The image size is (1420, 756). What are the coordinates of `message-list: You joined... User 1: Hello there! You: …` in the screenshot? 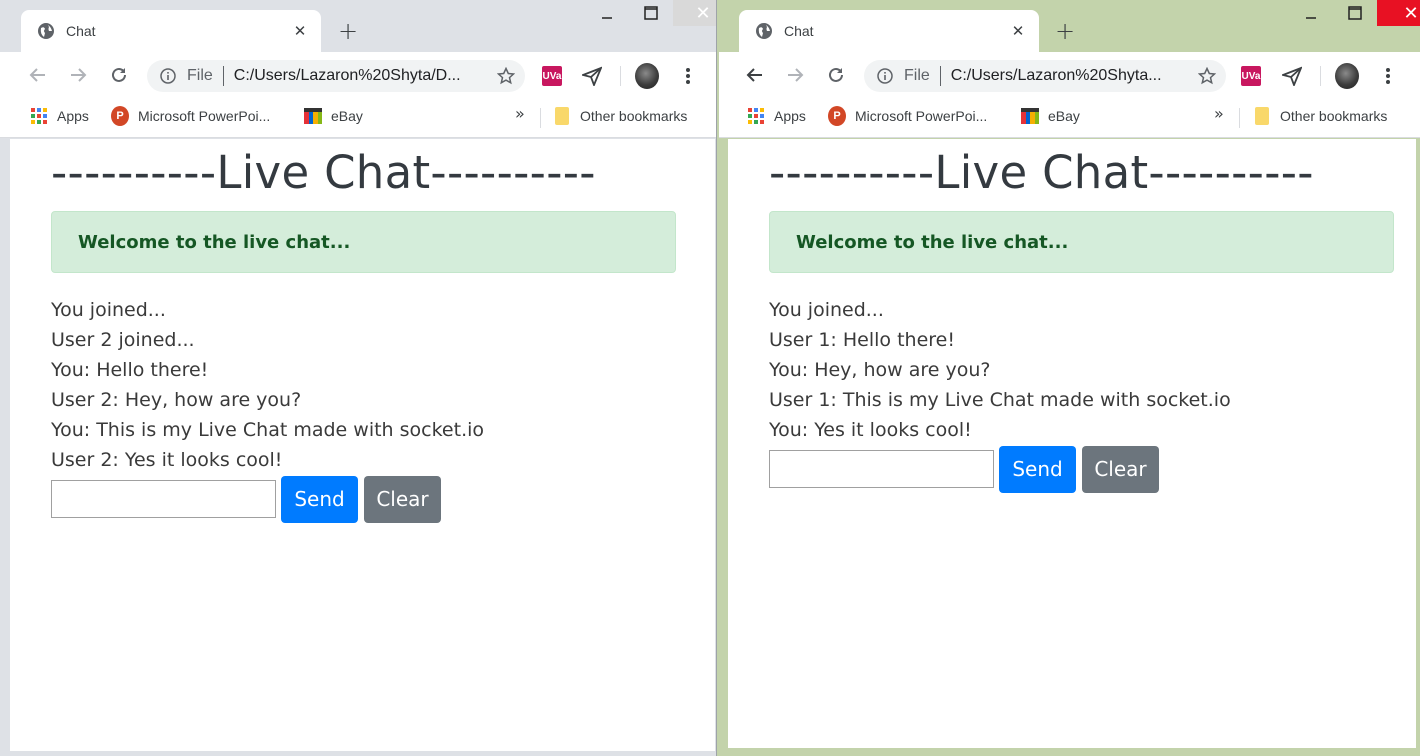 It's located at (1081, 370).